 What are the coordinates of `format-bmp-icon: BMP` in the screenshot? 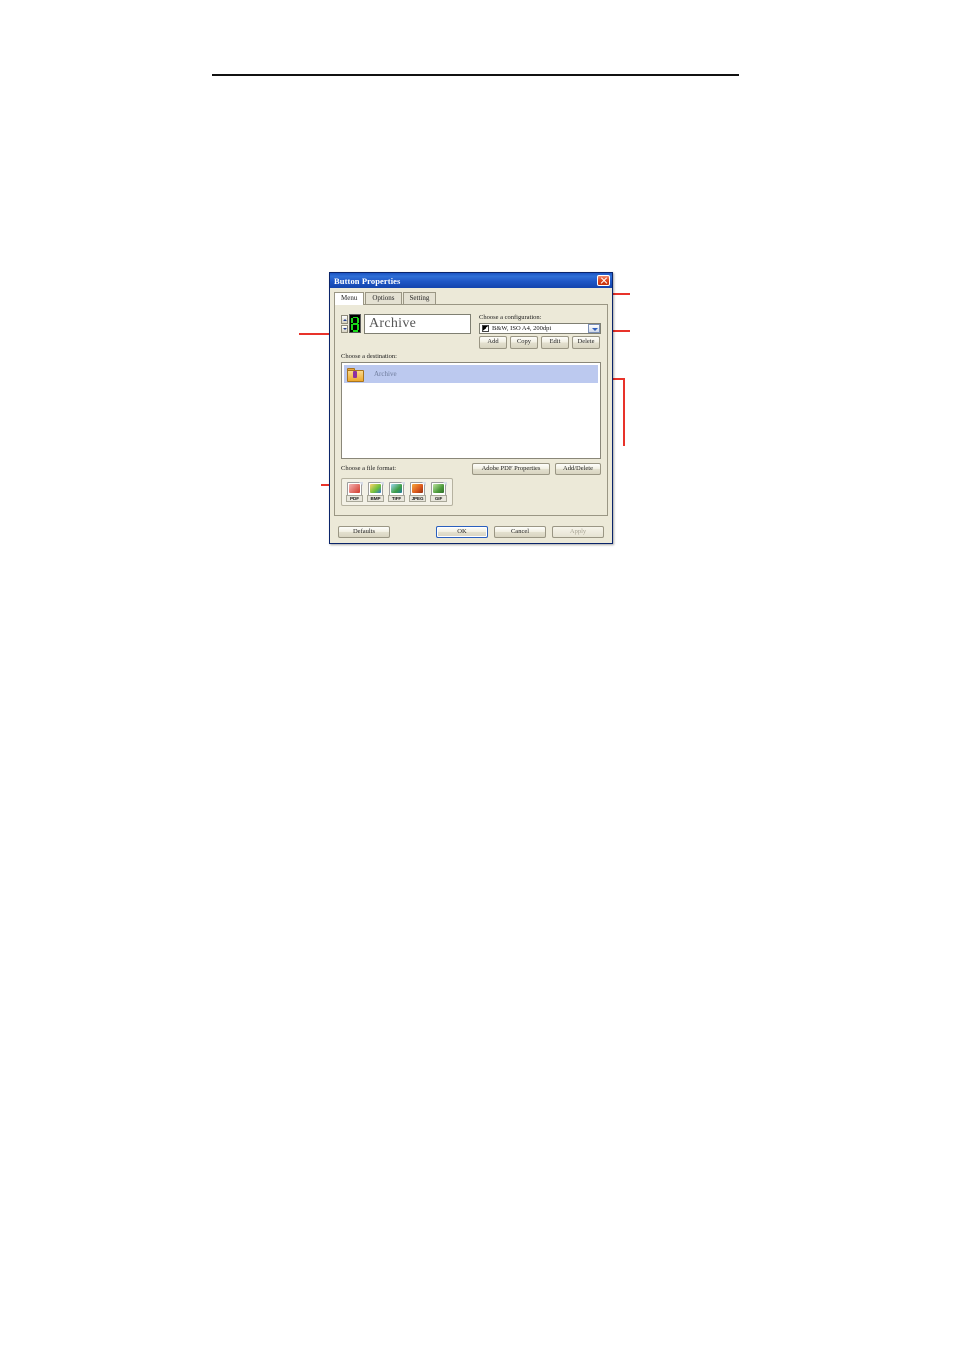 It's located at (376, 492).